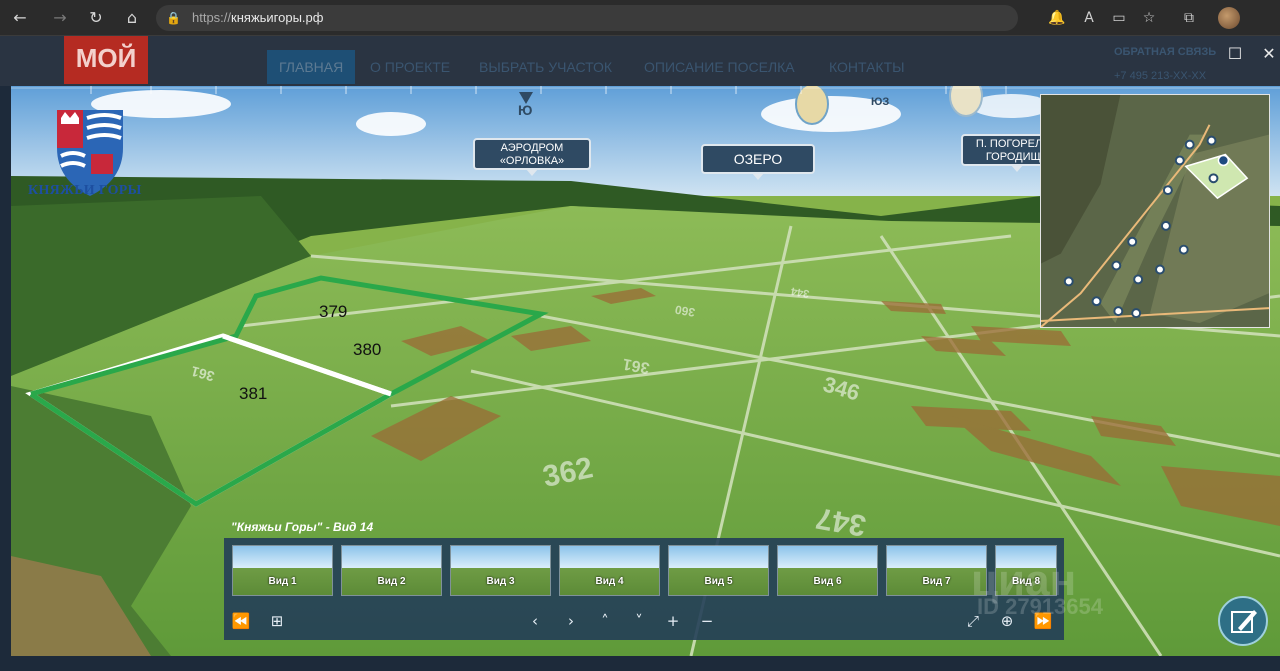  What do you see at coordinates (707, 621) in the screenshot?
I see `zoom-out-icon: −` at bounding box center [707, 621].